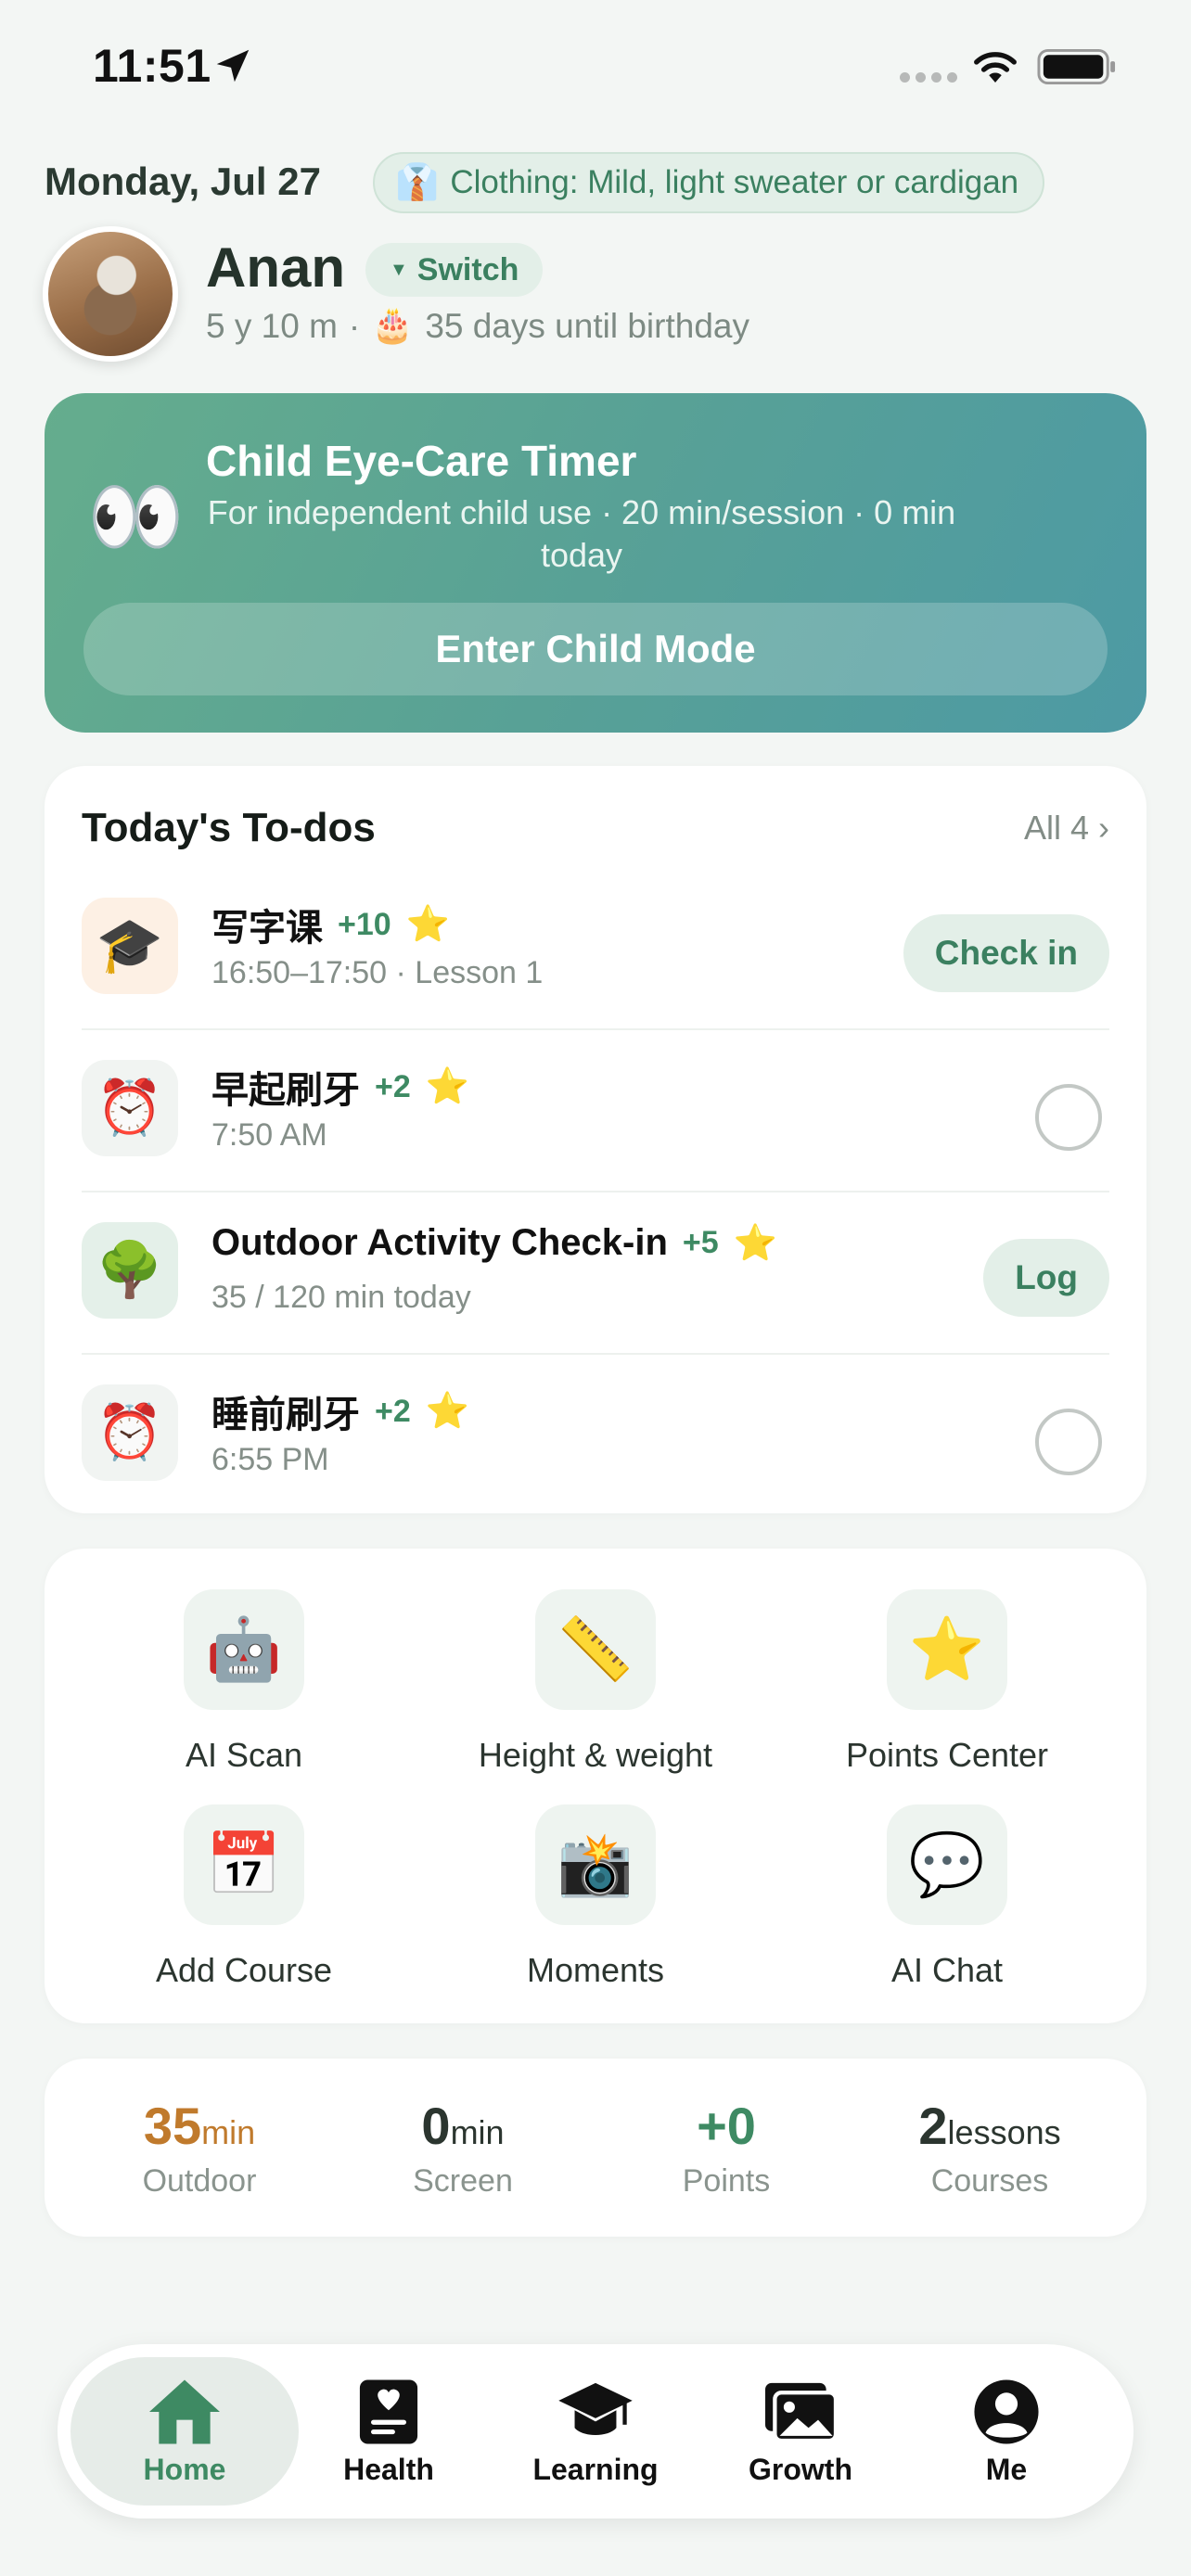 The image size is (1191, 2576). Describe the element at coordinates (595, 1970) in the screenshot. I see `quick-action-label: Moments` at that location.